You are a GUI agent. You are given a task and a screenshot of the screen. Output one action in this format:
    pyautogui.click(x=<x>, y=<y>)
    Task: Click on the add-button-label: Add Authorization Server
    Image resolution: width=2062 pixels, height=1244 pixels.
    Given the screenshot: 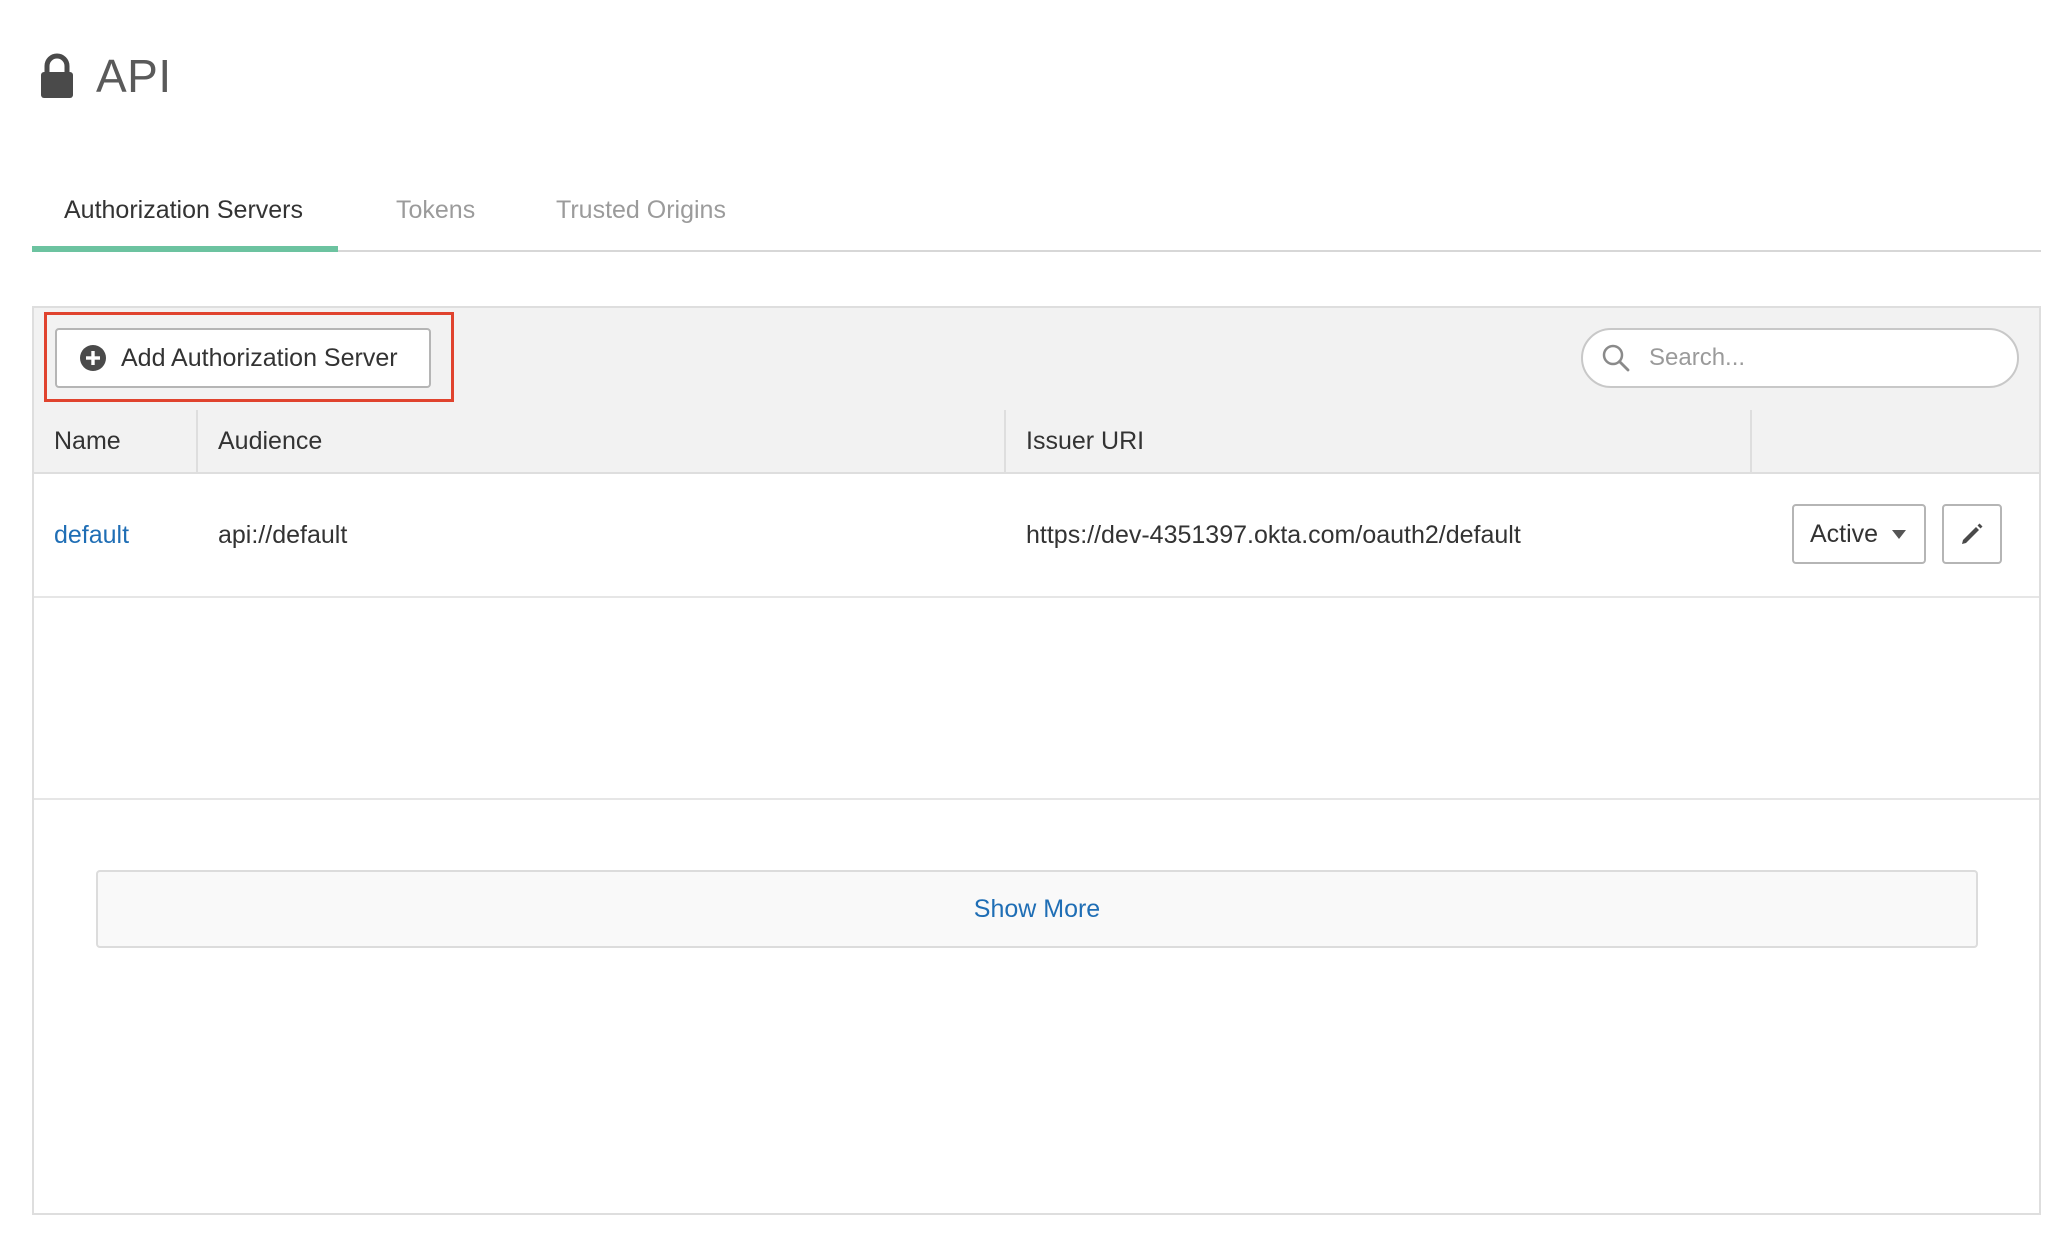 What is the action you would take?
    pyautogui.click(x=259, y=357)
    